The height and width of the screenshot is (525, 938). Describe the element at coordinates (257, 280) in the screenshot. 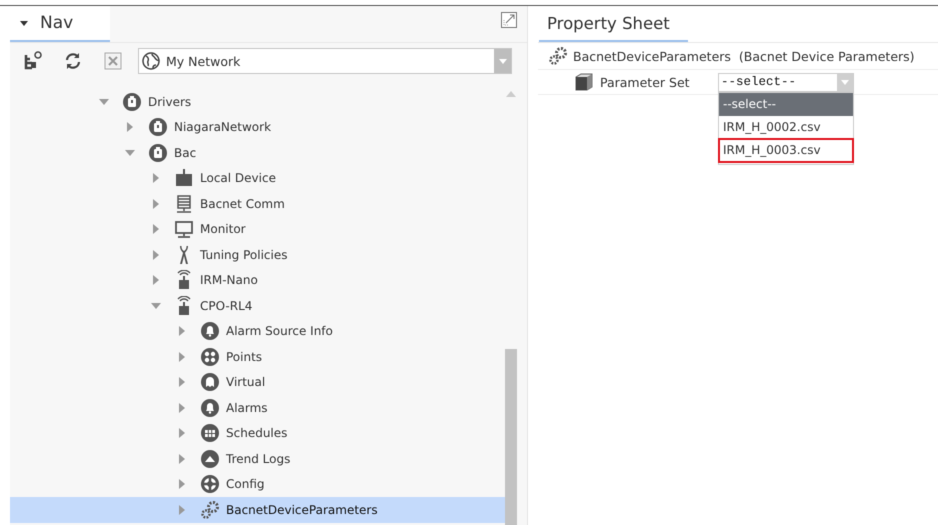

I see `tree-item: IRM-Nano` at that location.